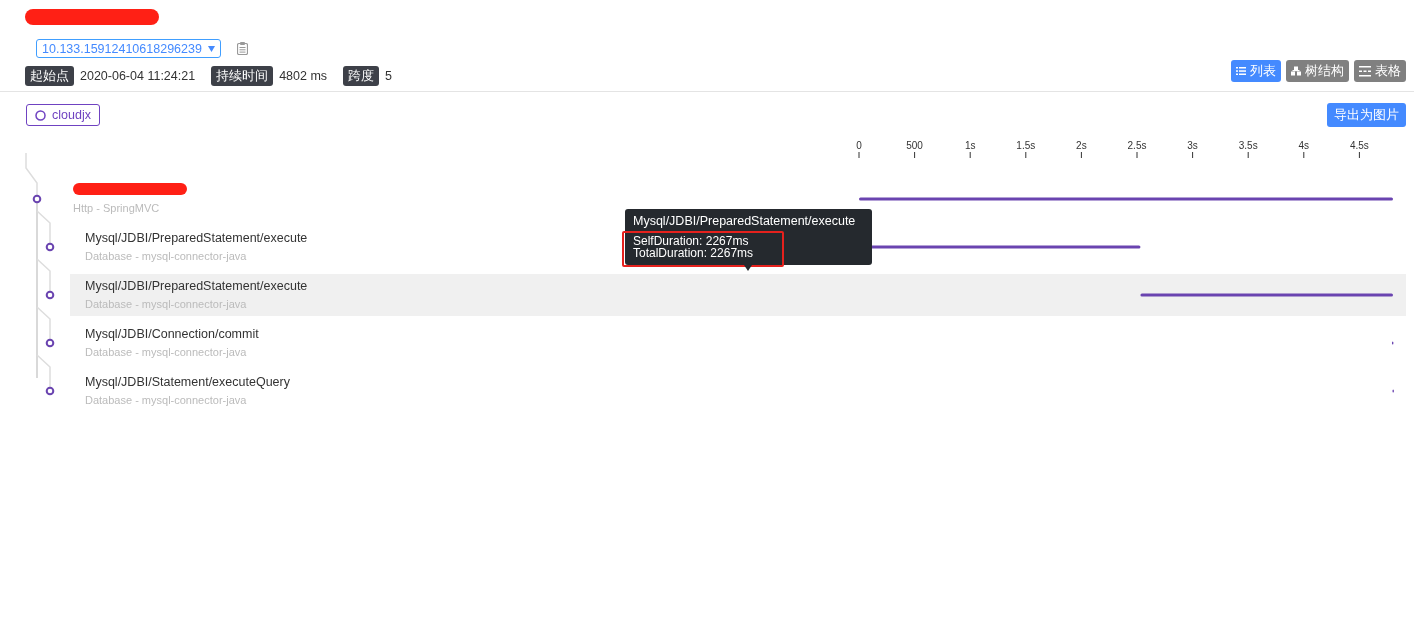 Image resolution: width=1414 pixels, height=622 pixels. I want to click on axis-tick: 3s, so click(1192, 149).